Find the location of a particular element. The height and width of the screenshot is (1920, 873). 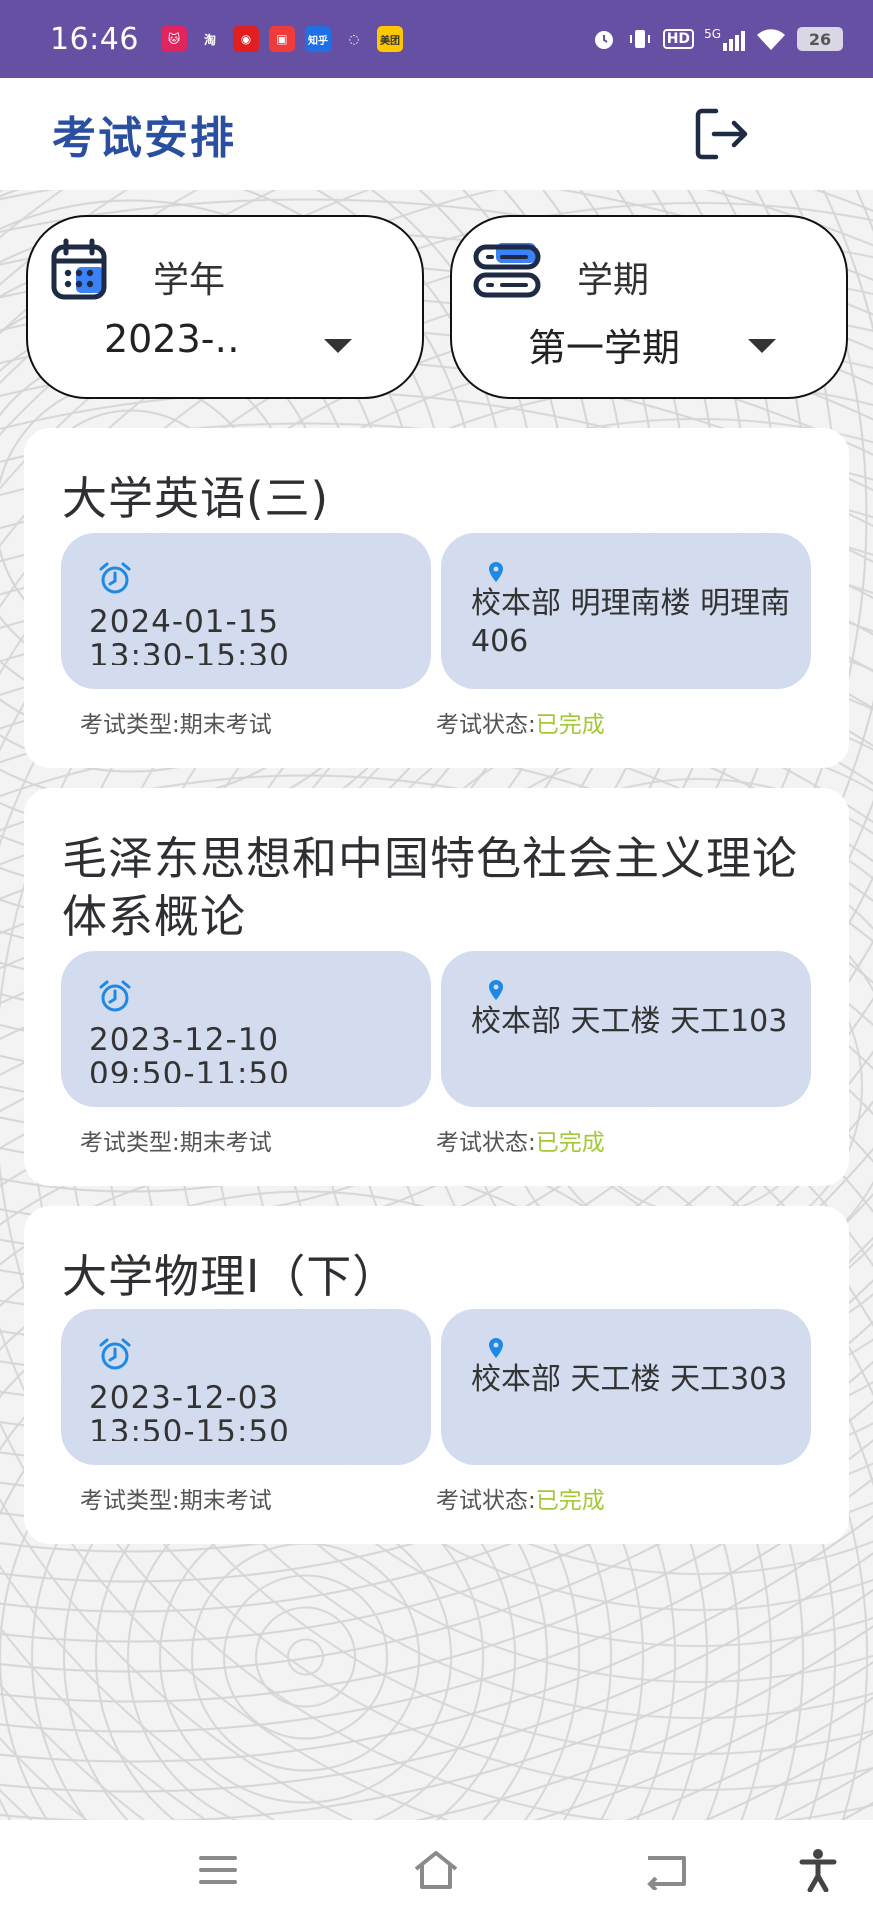

list-toggle-icon is located at coordinates (507, 270).